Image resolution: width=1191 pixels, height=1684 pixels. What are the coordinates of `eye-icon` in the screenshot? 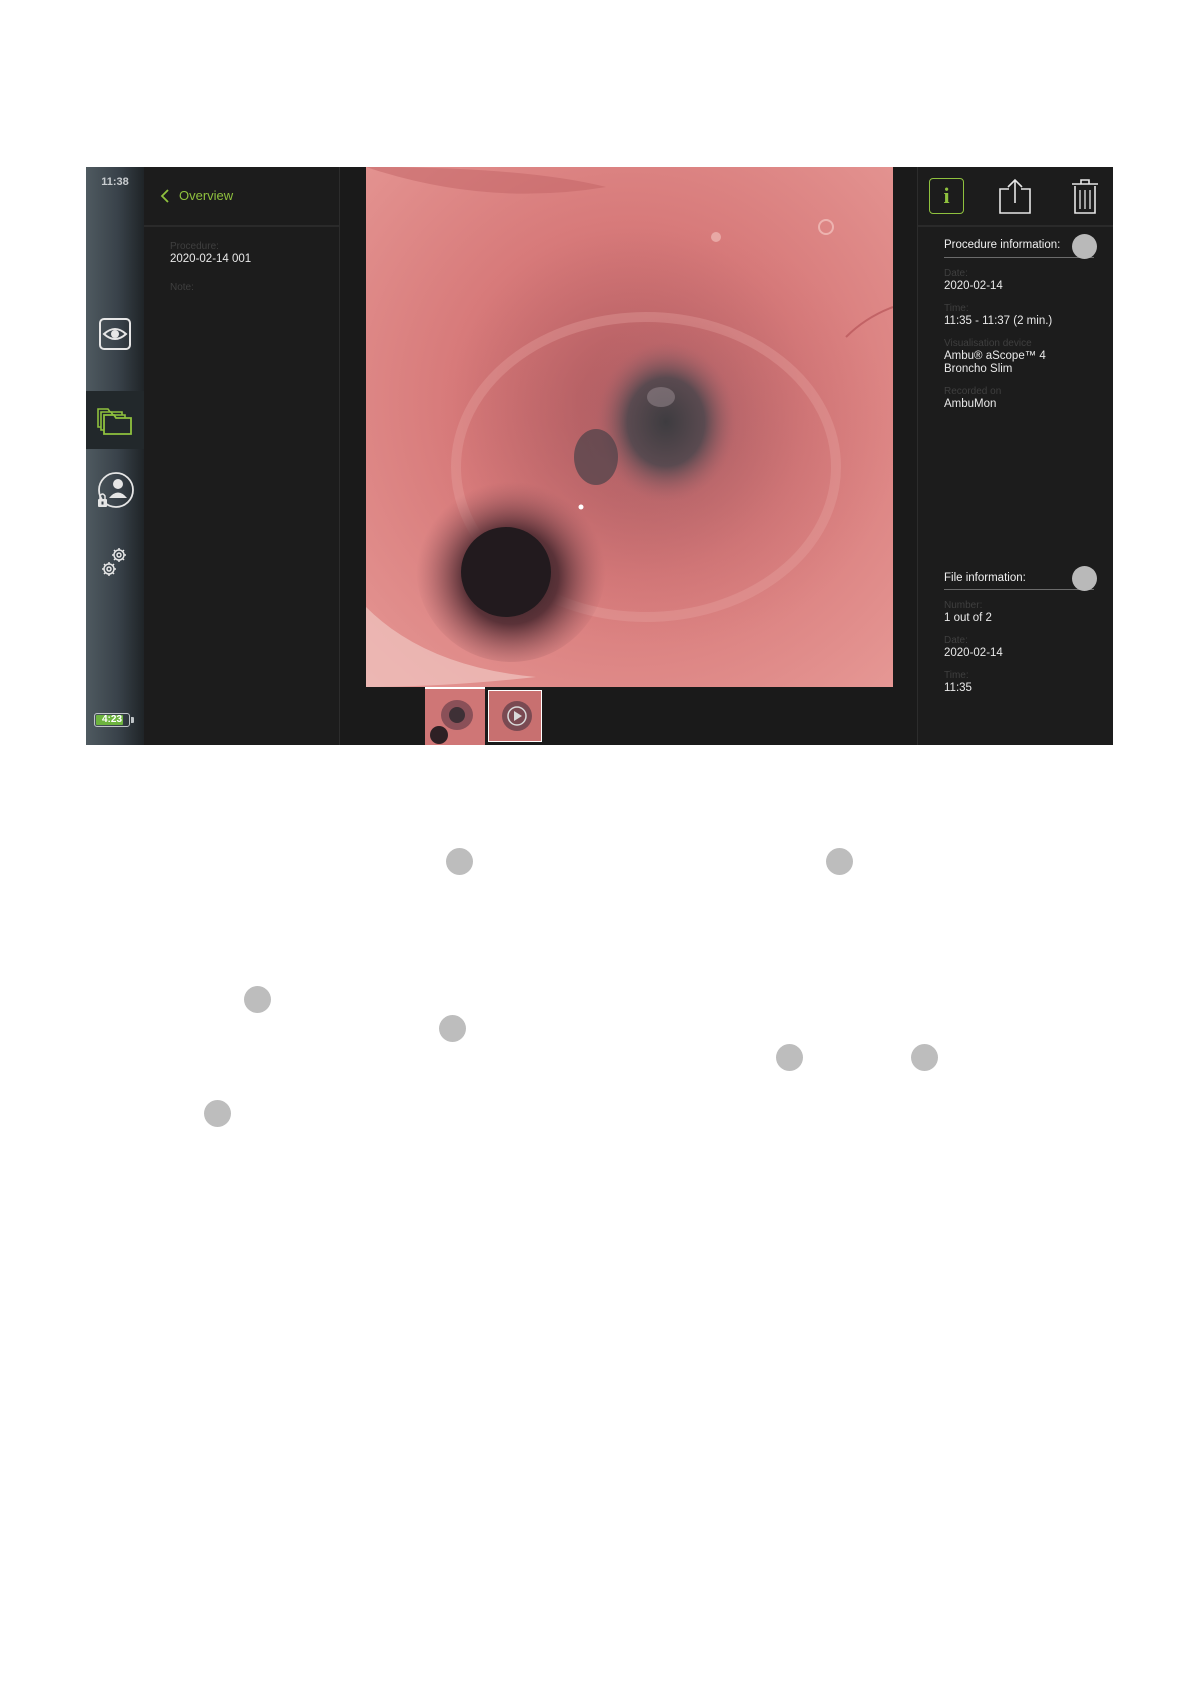 It's located at (115, 334).